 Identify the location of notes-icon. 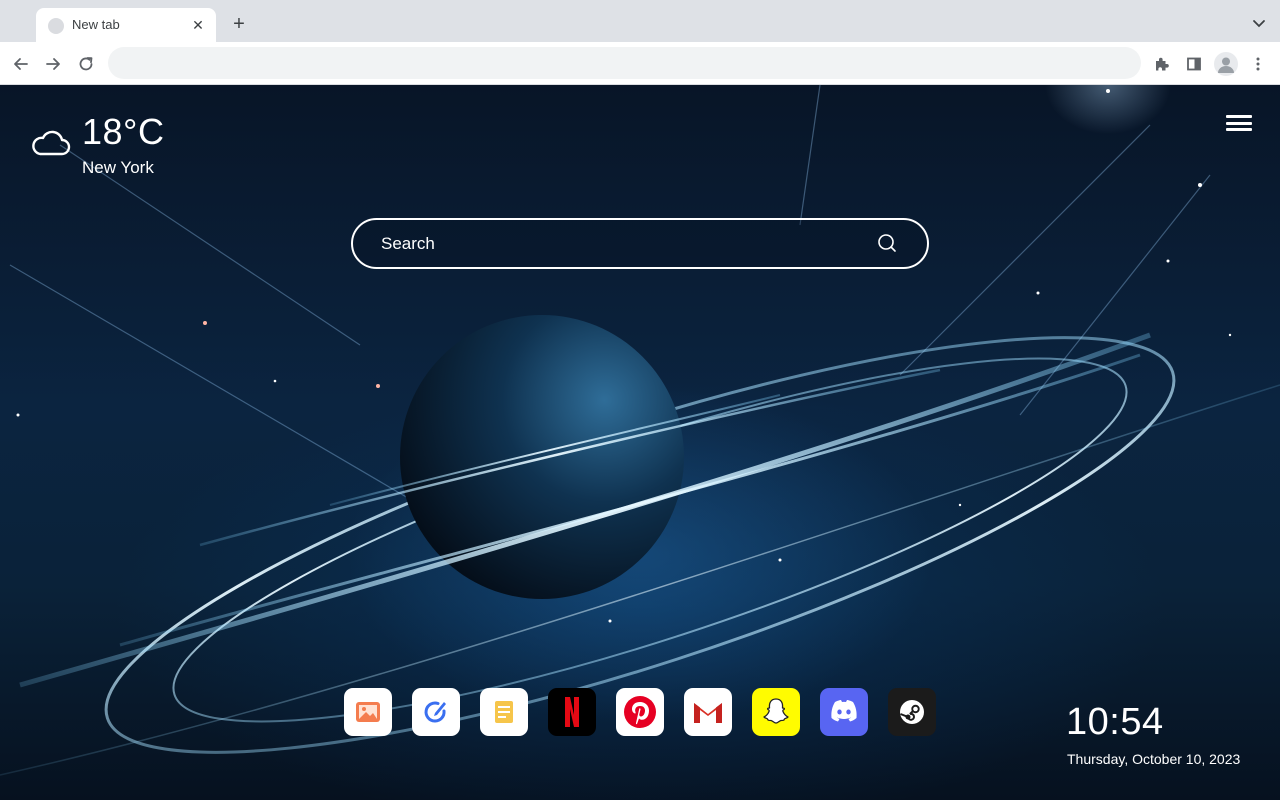
(504, 712).